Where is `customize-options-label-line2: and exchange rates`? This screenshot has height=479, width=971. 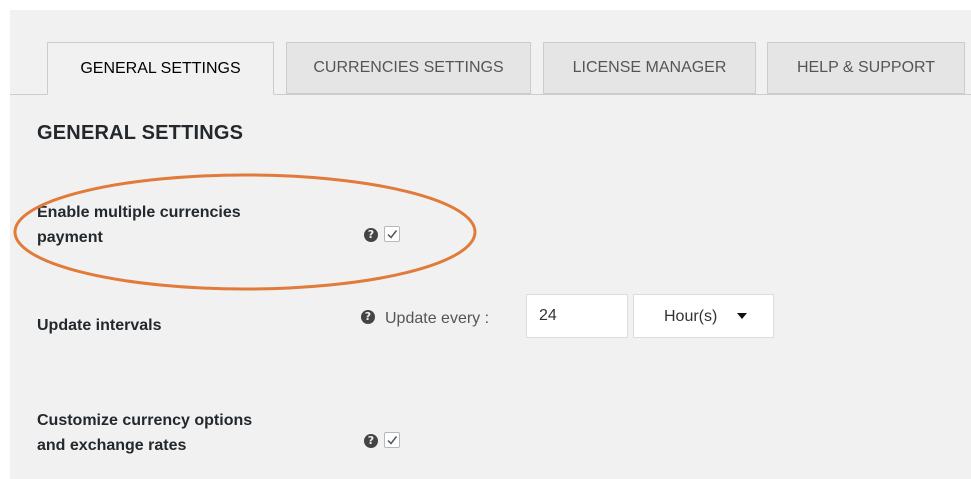 customize-options-label-line2: and exchange rates is located at coordinates (112, 445).